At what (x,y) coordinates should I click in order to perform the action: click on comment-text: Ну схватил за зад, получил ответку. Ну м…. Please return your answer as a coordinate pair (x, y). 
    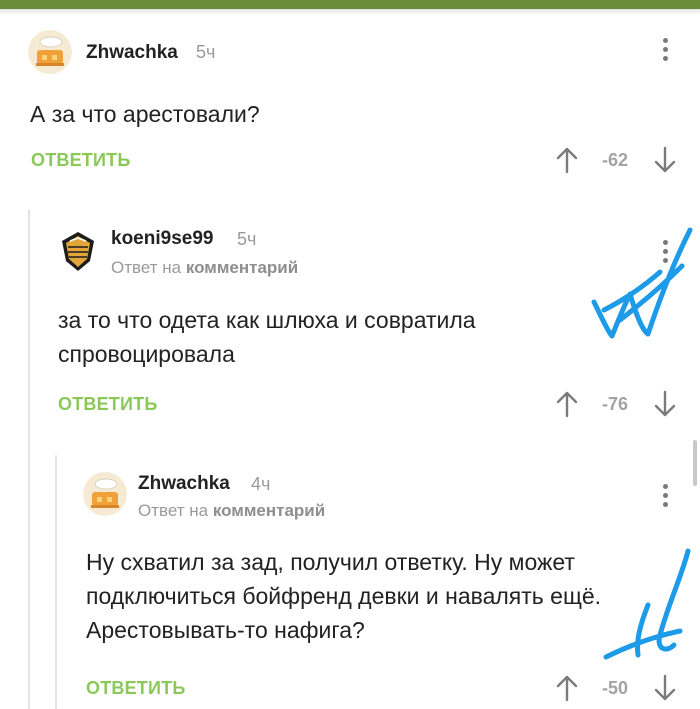
    Looking at the image, I should click on (344, 596).